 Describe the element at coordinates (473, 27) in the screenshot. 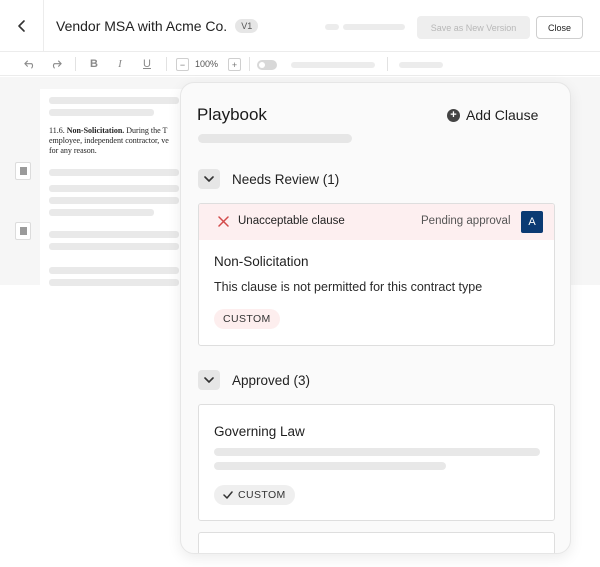

I see `save-as-new-version-button: Save as New Version` at that location.